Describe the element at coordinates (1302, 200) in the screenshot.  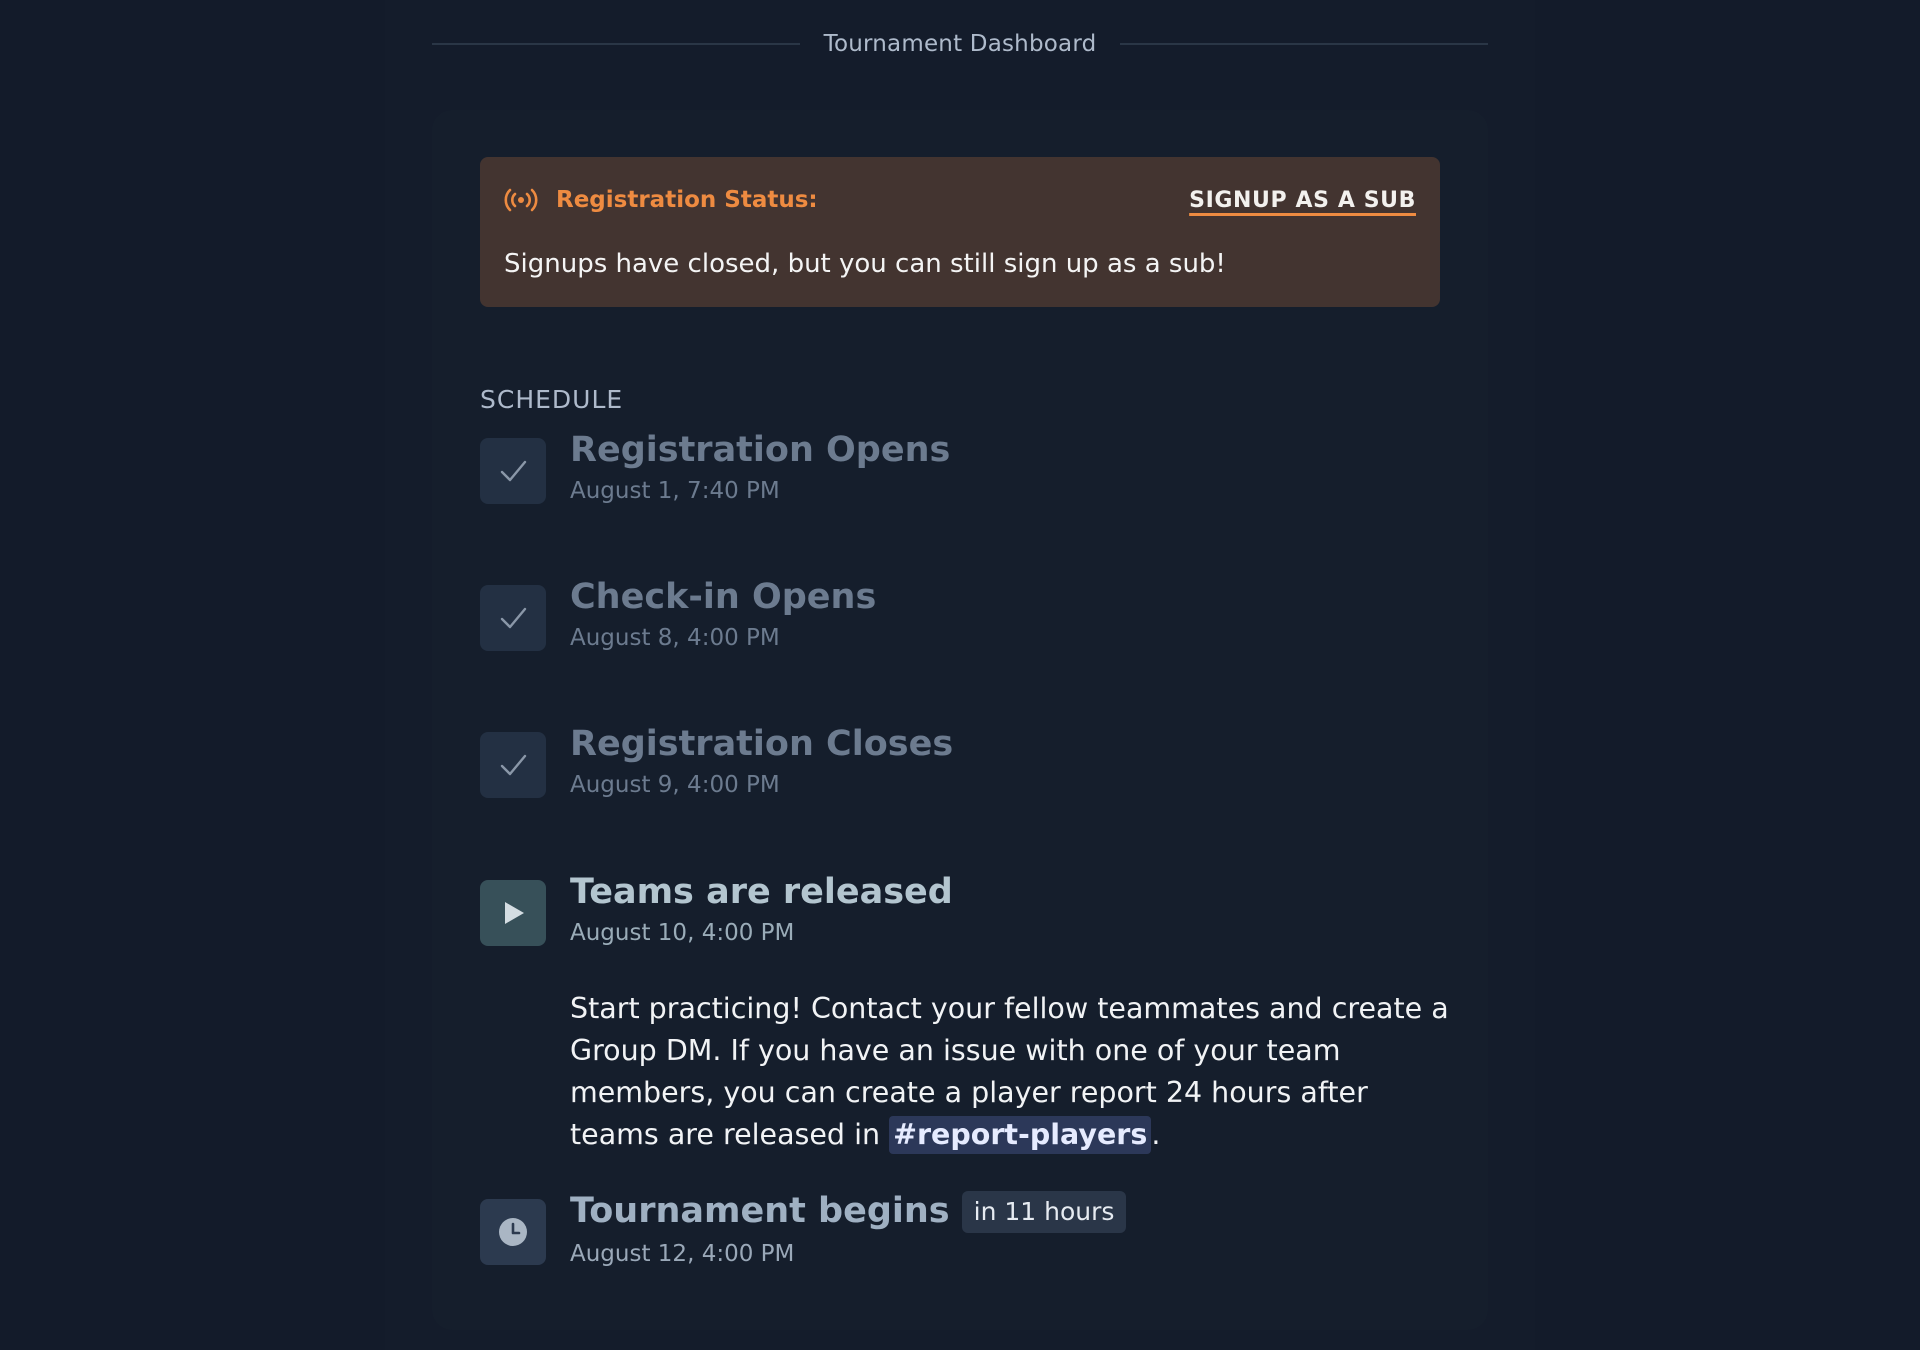
I see `signup-as-sub-button: SIGNUP AS A SUB` at that location.